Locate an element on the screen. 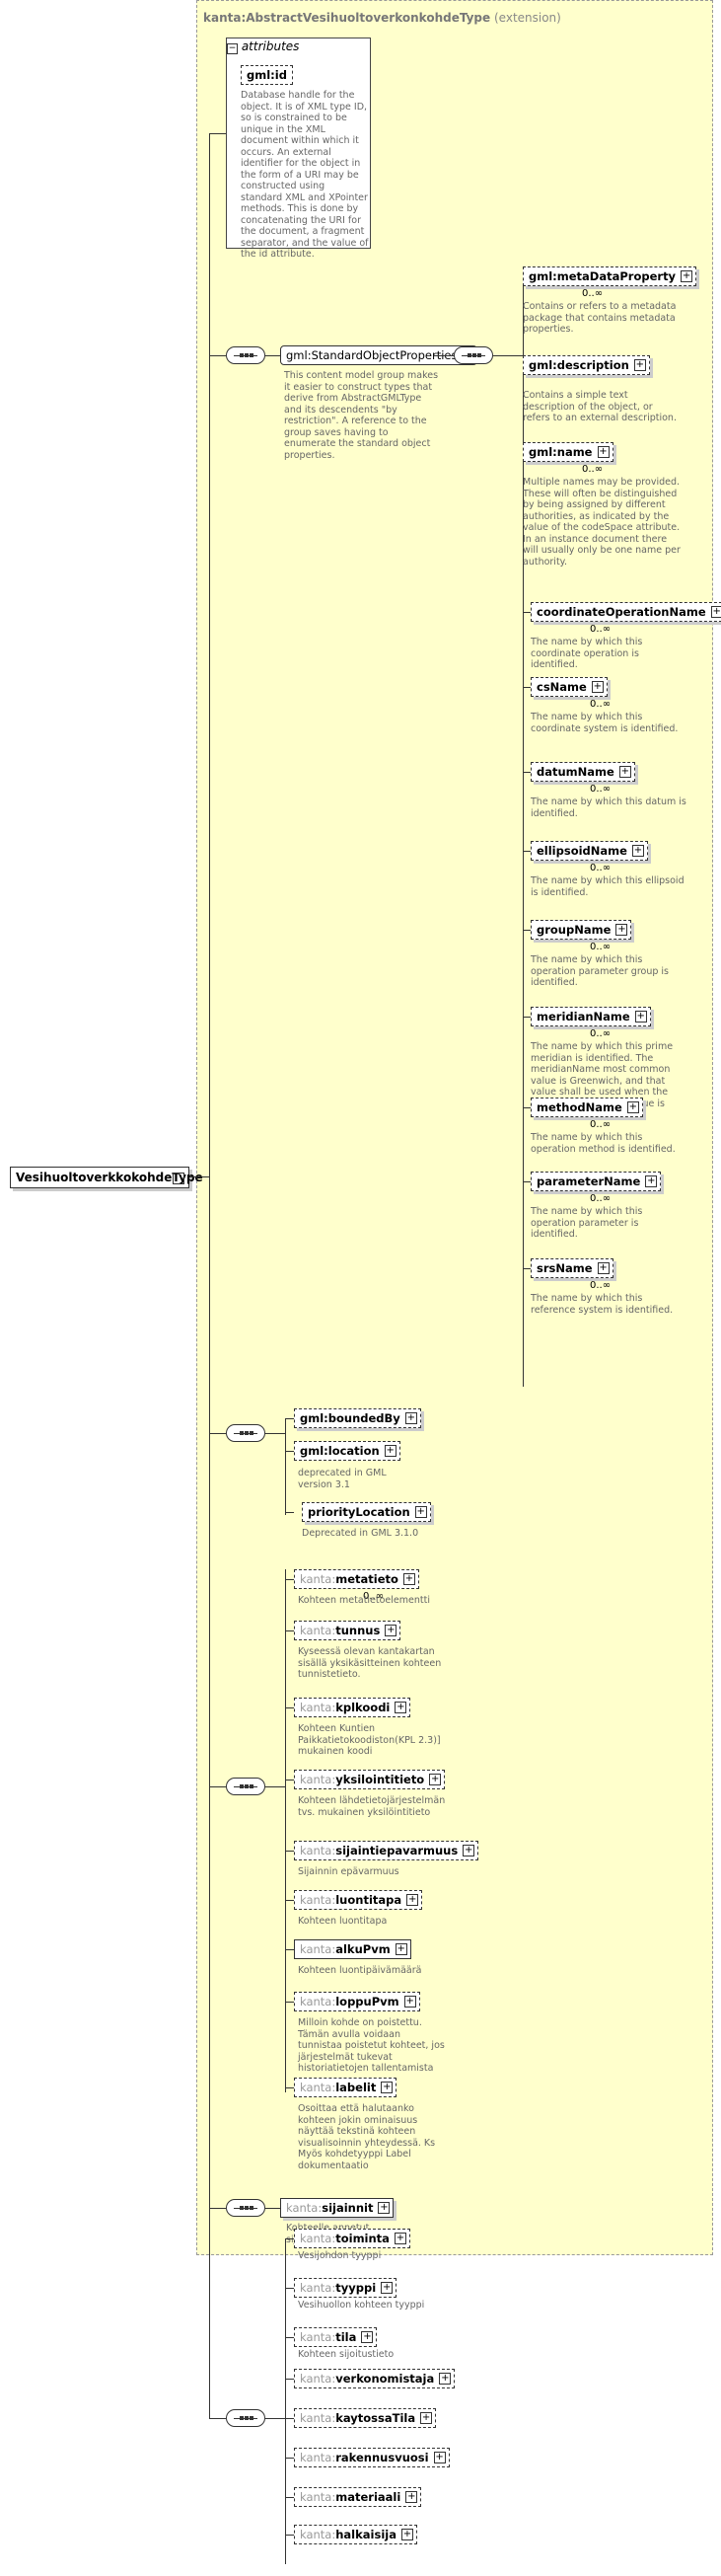  kanta-element: kanta:tunnus + is located at coordinates (347, 1631).